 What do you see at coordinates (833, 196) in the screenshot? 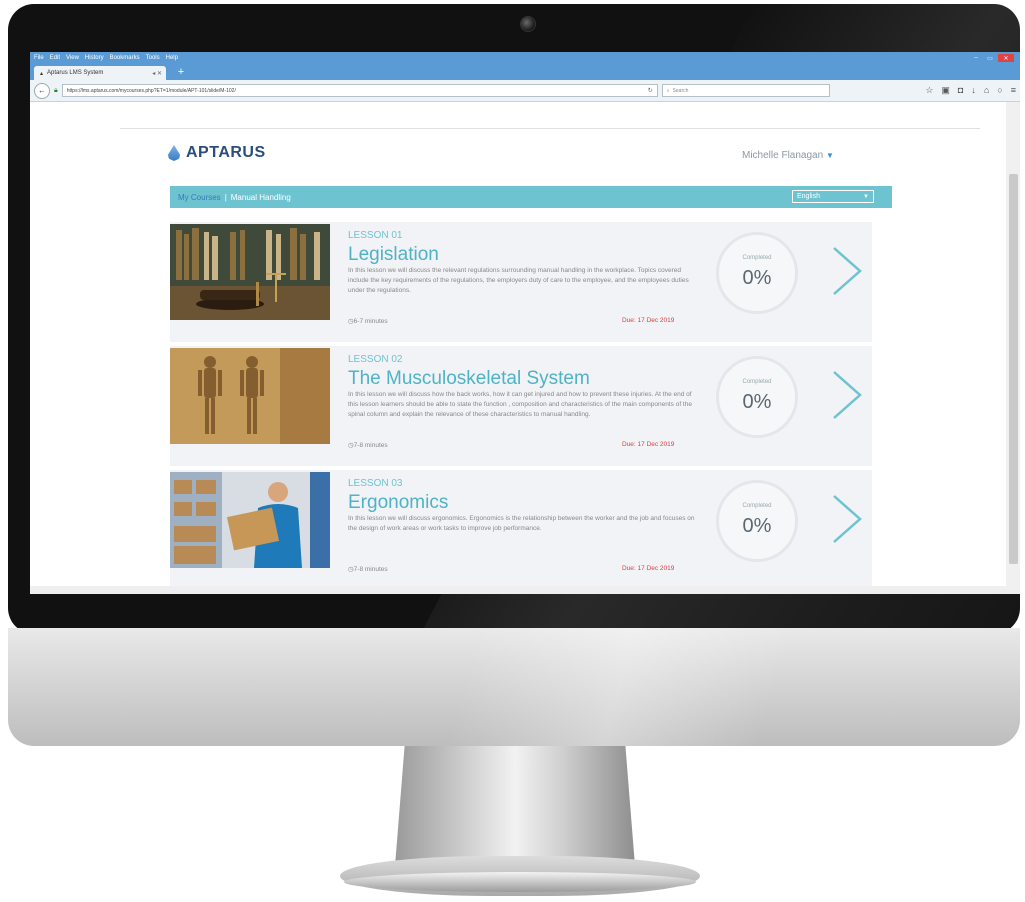
I see `language-select: English ▼` at bounding box center [833, 196].